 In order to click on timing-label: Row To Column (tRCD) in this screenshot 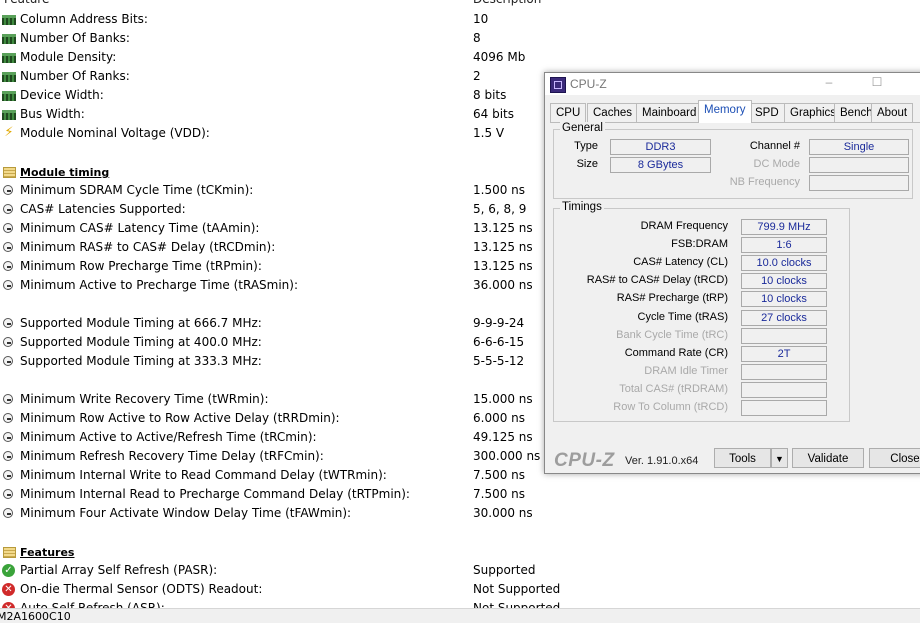, I will do `click(670, 407)`.